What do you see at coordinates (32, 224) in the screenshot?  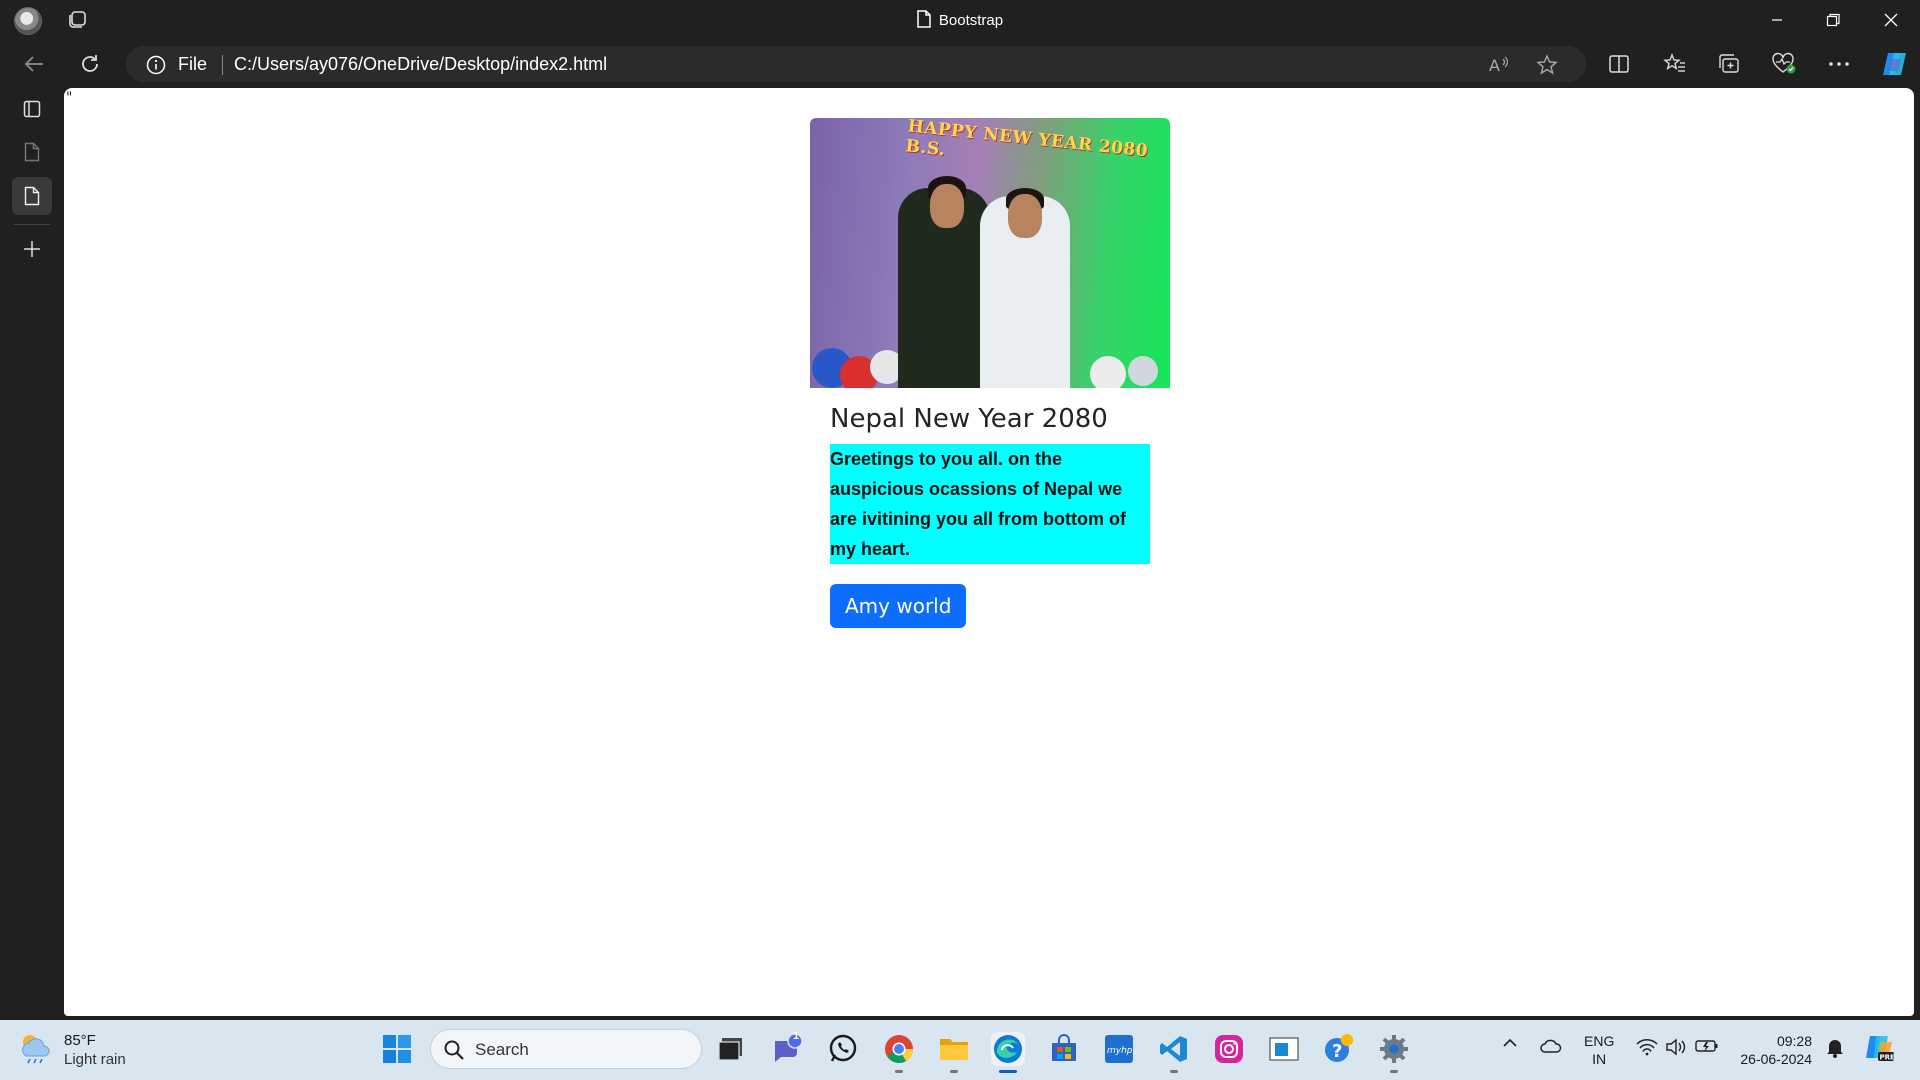 I see `sidebar-divider` at bounding box center [32, 224].